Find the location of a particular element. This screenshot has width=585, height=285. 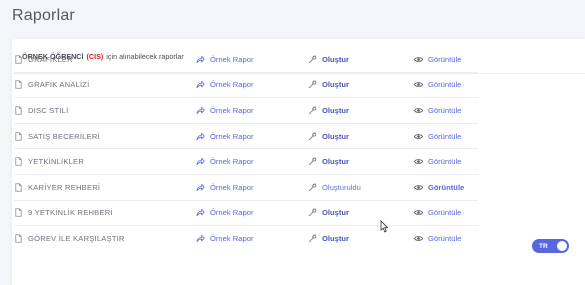

report-name: GÖREV İLE KARŞILAŞTIR is located at coordinates (69, 238).